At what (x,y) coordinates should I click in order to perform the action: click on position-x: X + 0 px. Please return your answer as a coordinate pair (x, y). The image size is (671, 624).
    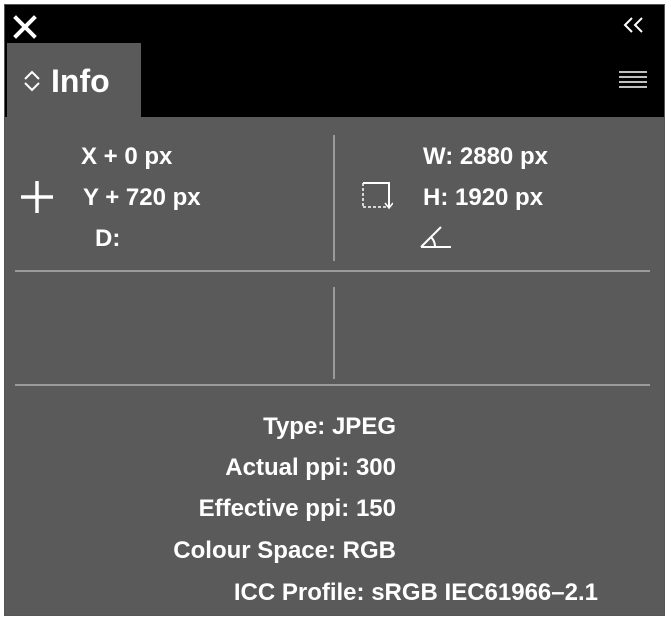
    Looking at the image, I should click on (127, 156).